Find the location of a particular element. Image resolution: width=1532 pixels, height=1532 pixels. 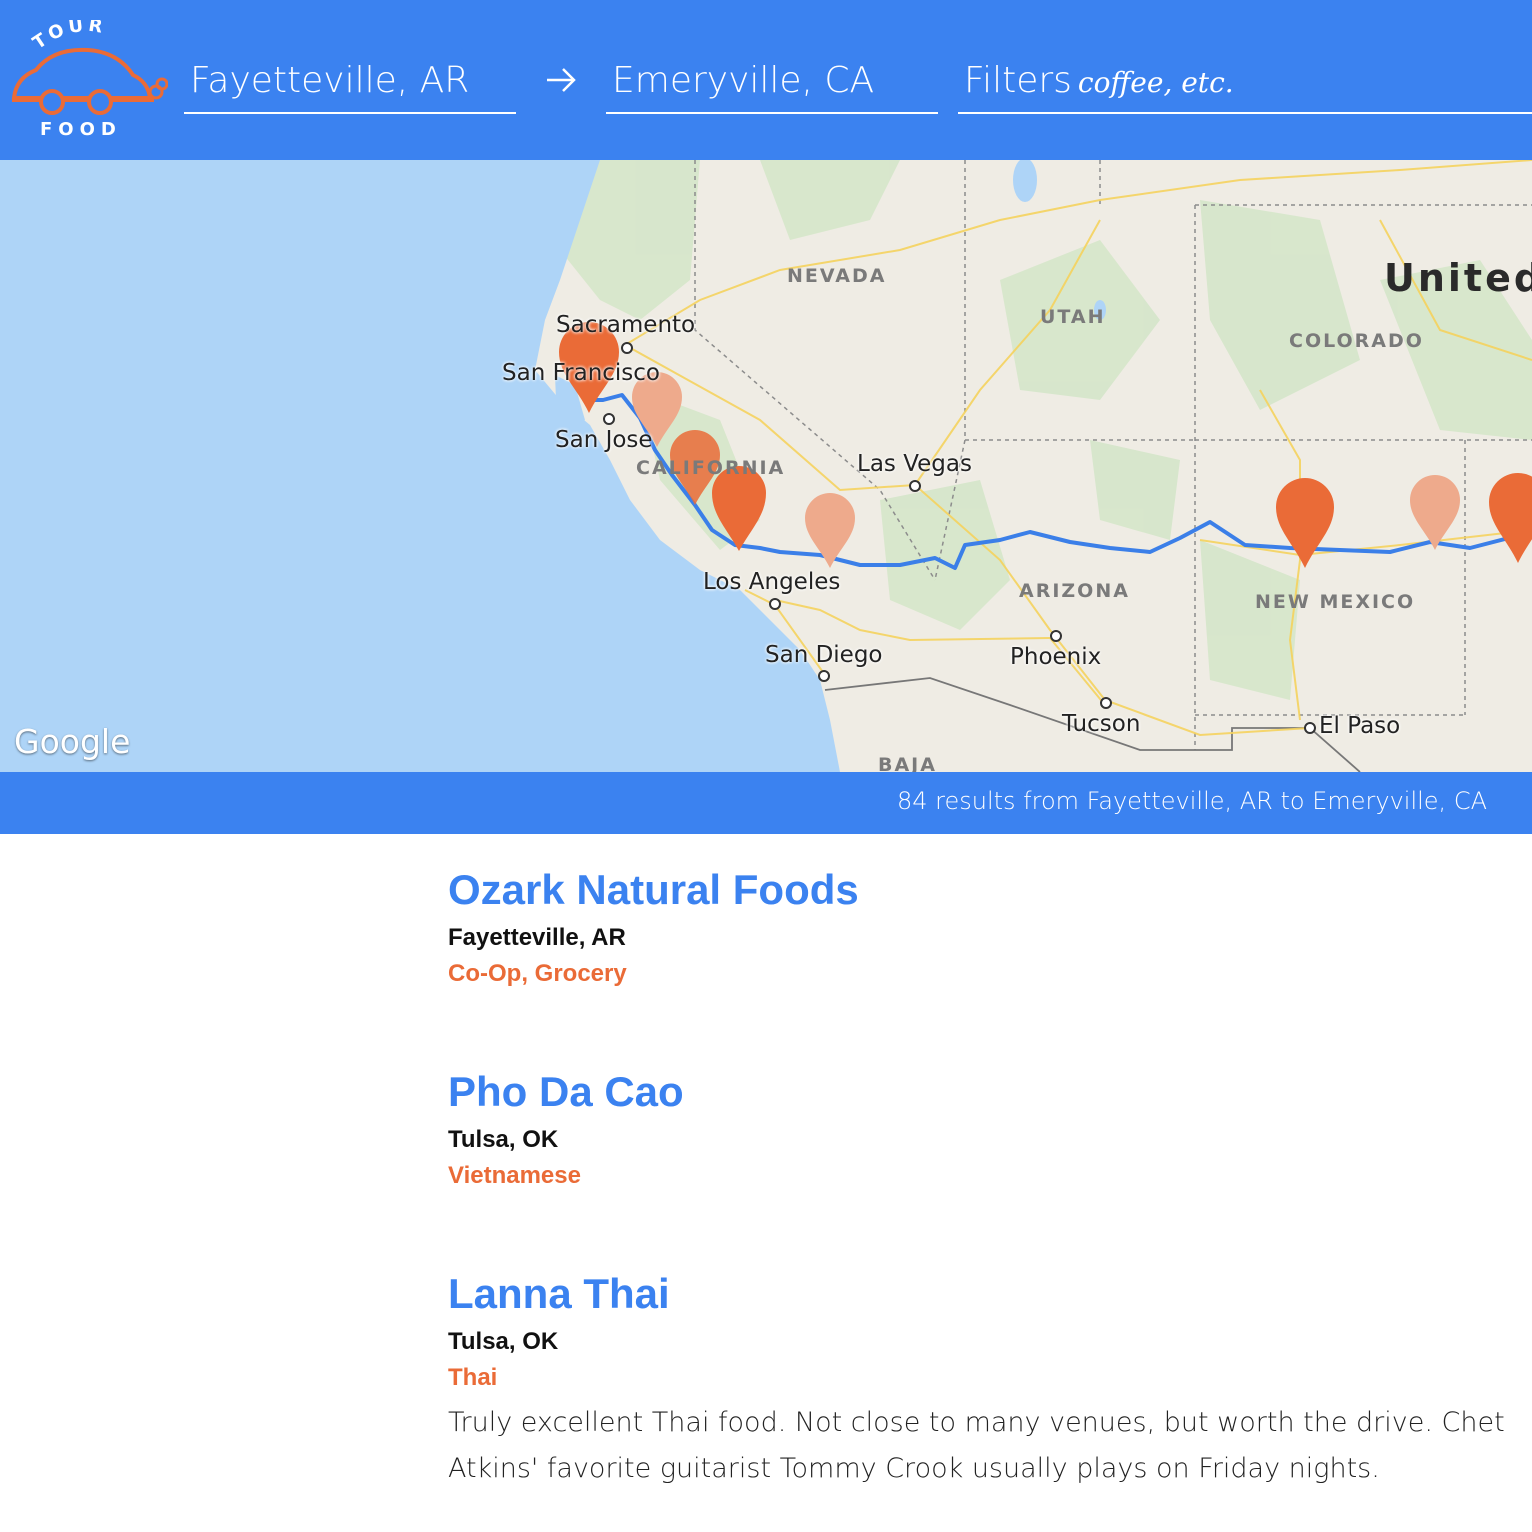

listing-tags: Co-Op, Grocery is located at coordinates (537, 973).